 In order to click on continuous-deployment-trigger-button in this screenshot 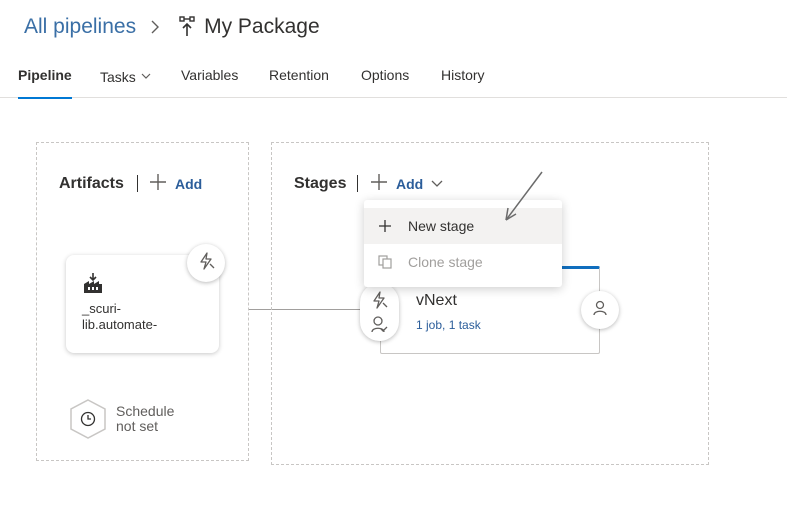, I will do `click(206, 263)`.